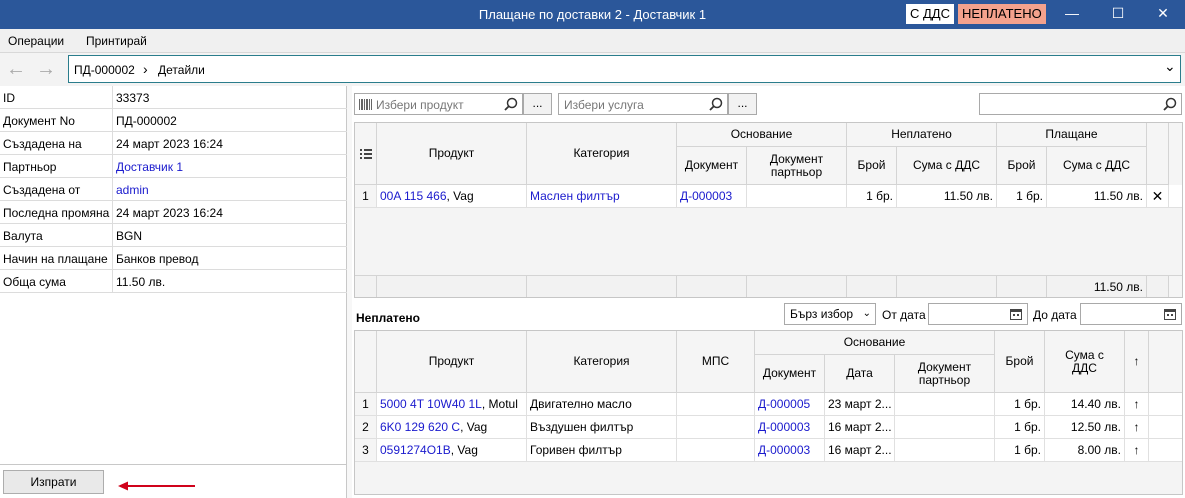 This screenshot has height=498, width=1185. What do you see at coordinates (978, 314) in the screenshot?
I see `from-date-input` at bounding box center [978, 314].